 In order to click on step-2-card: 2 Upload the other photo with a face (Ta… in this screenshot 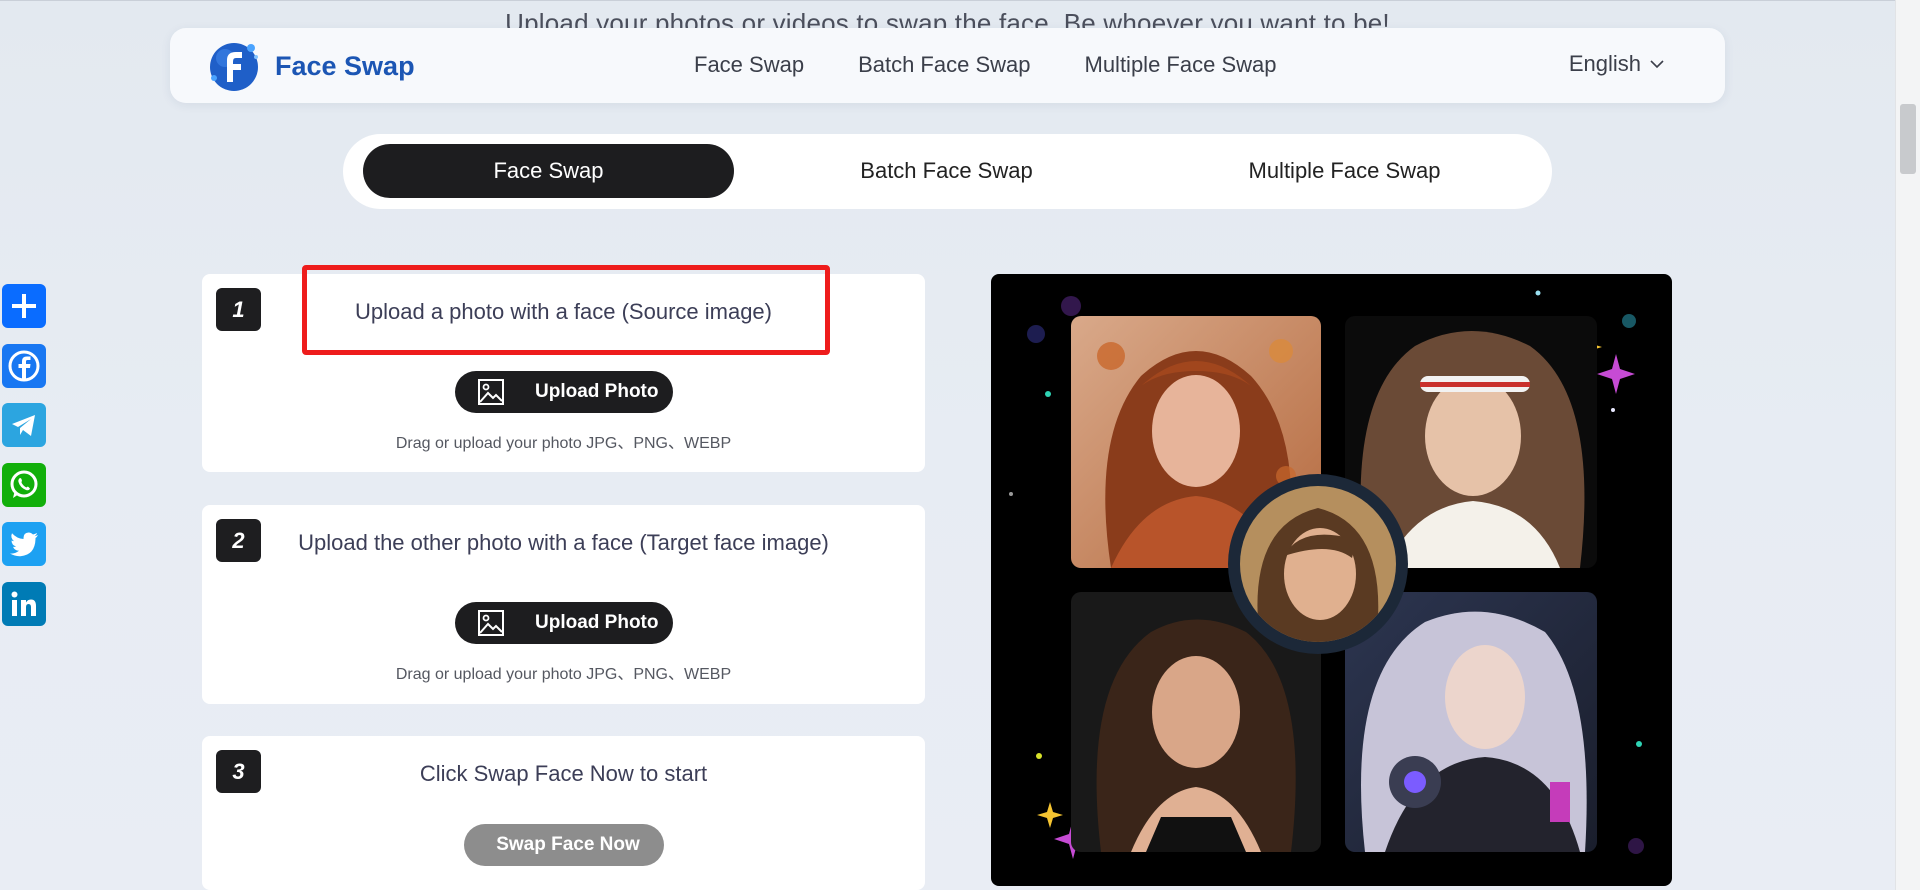, I will do `click(563, 604)`.